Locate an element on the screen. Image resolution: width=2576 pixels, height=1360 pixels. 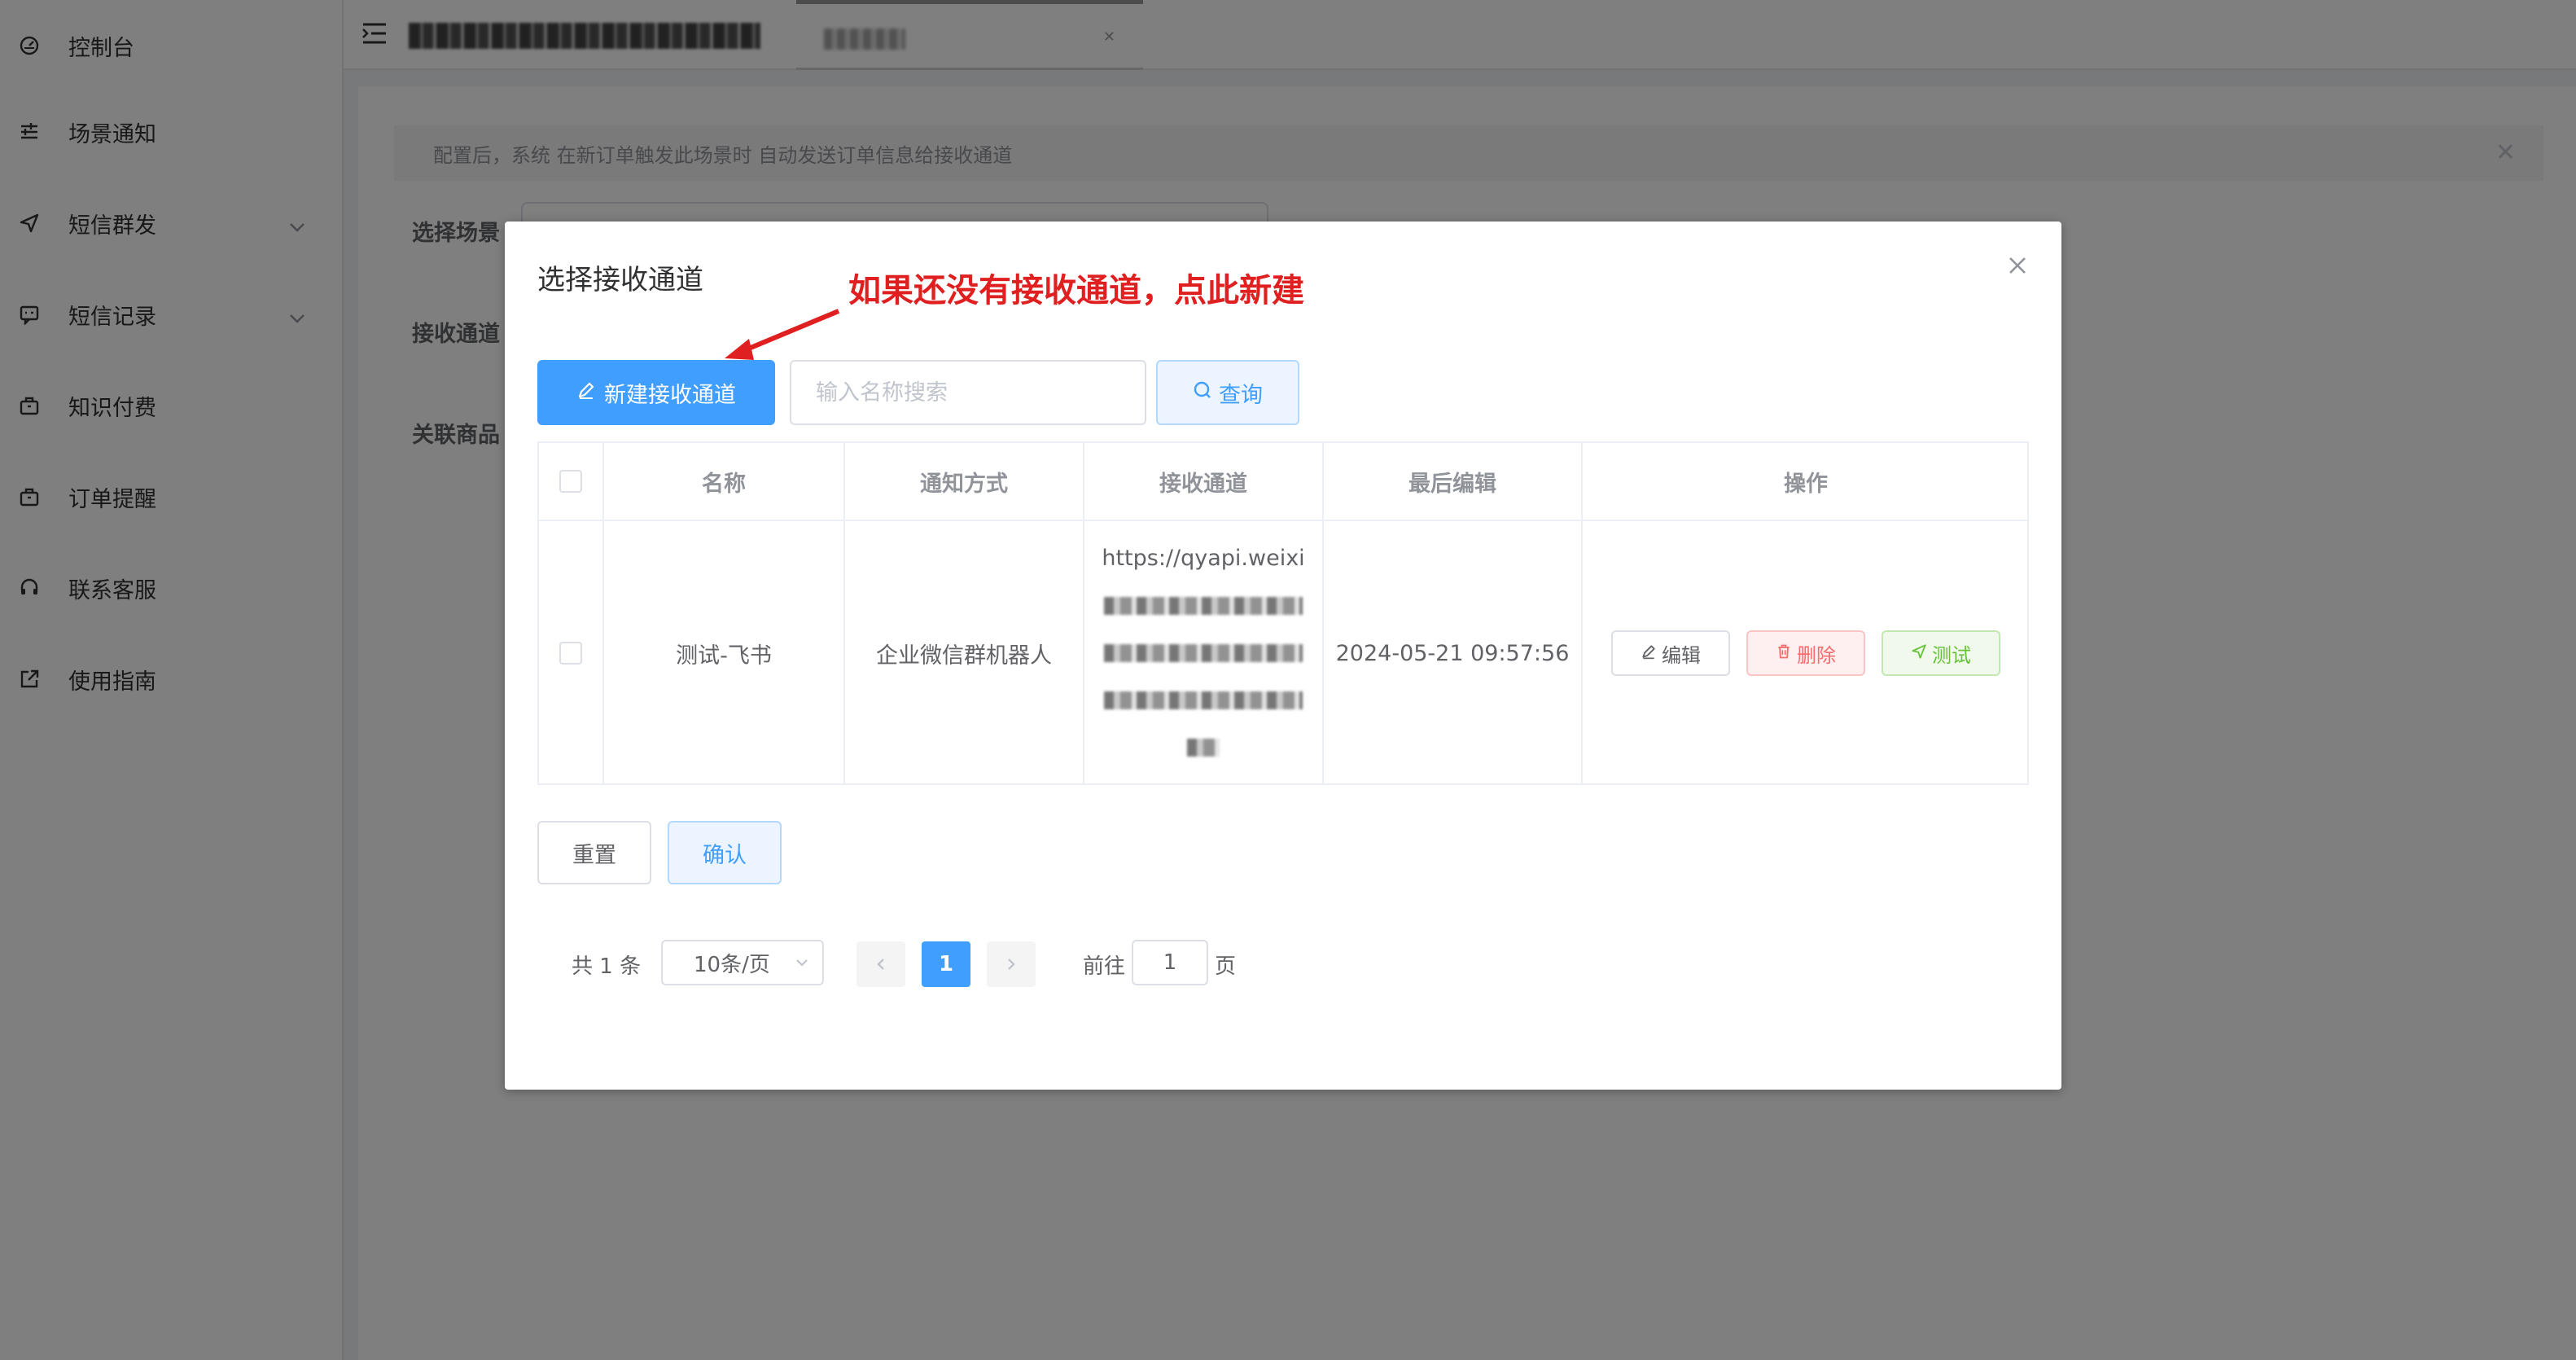
chevron-right-icon is located at coordinates (1011, 964).